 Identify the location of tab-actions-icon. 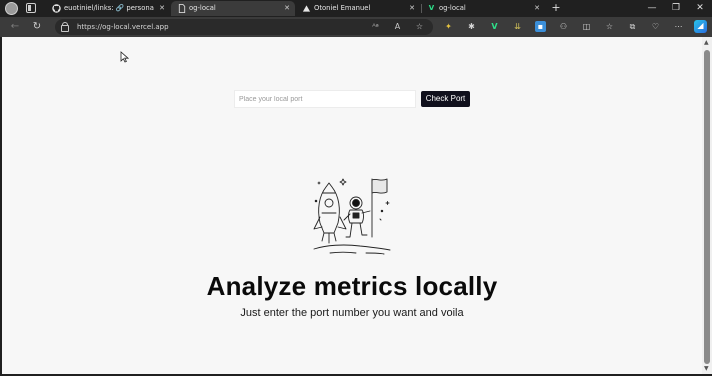
(31, 8).